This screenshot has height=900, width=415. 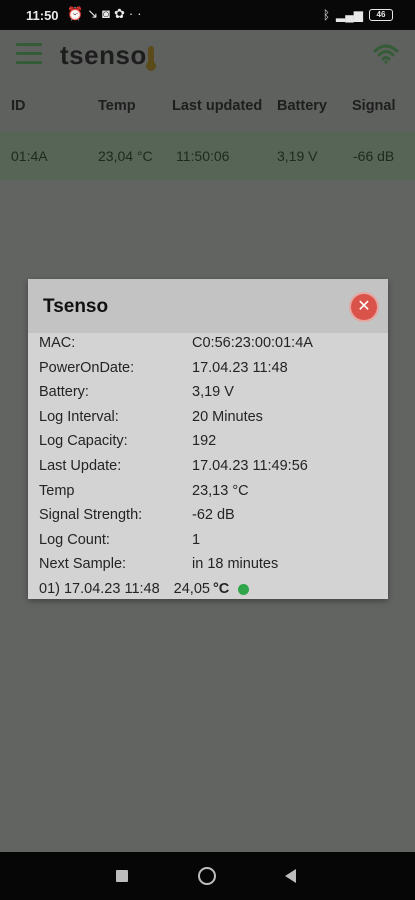 I want to click on log-entry: 01) 17.04.23 11:48 24,05 °C, so click(x=144, y=589).